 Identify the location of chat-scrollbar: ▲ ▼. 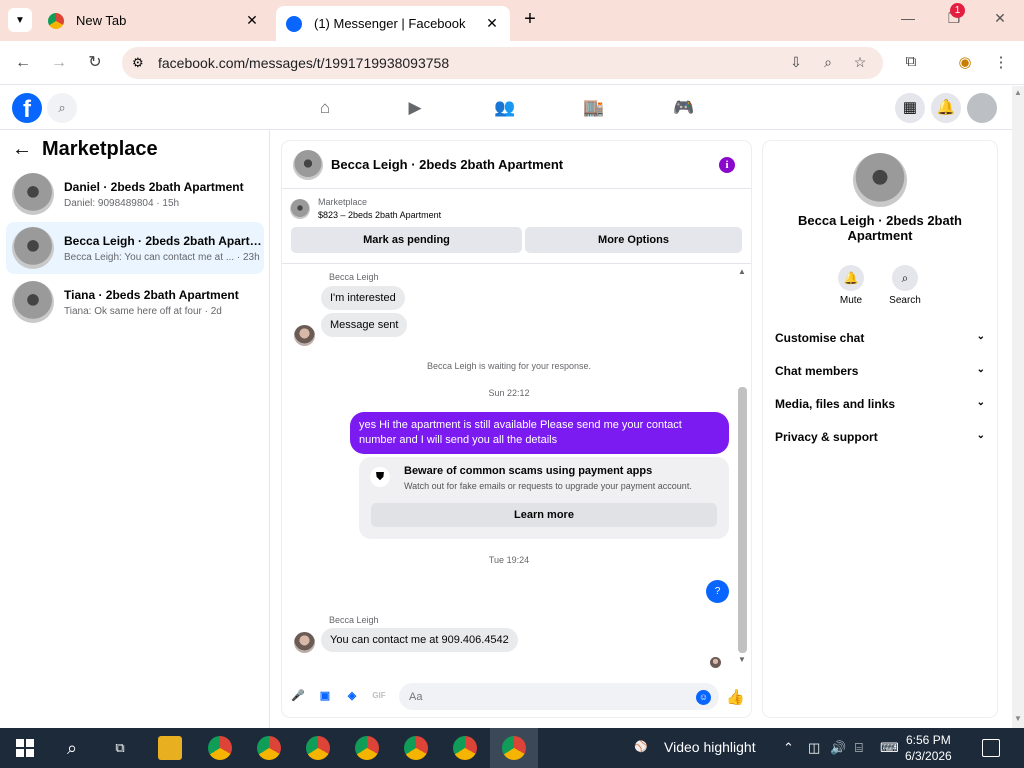
(743, 465).